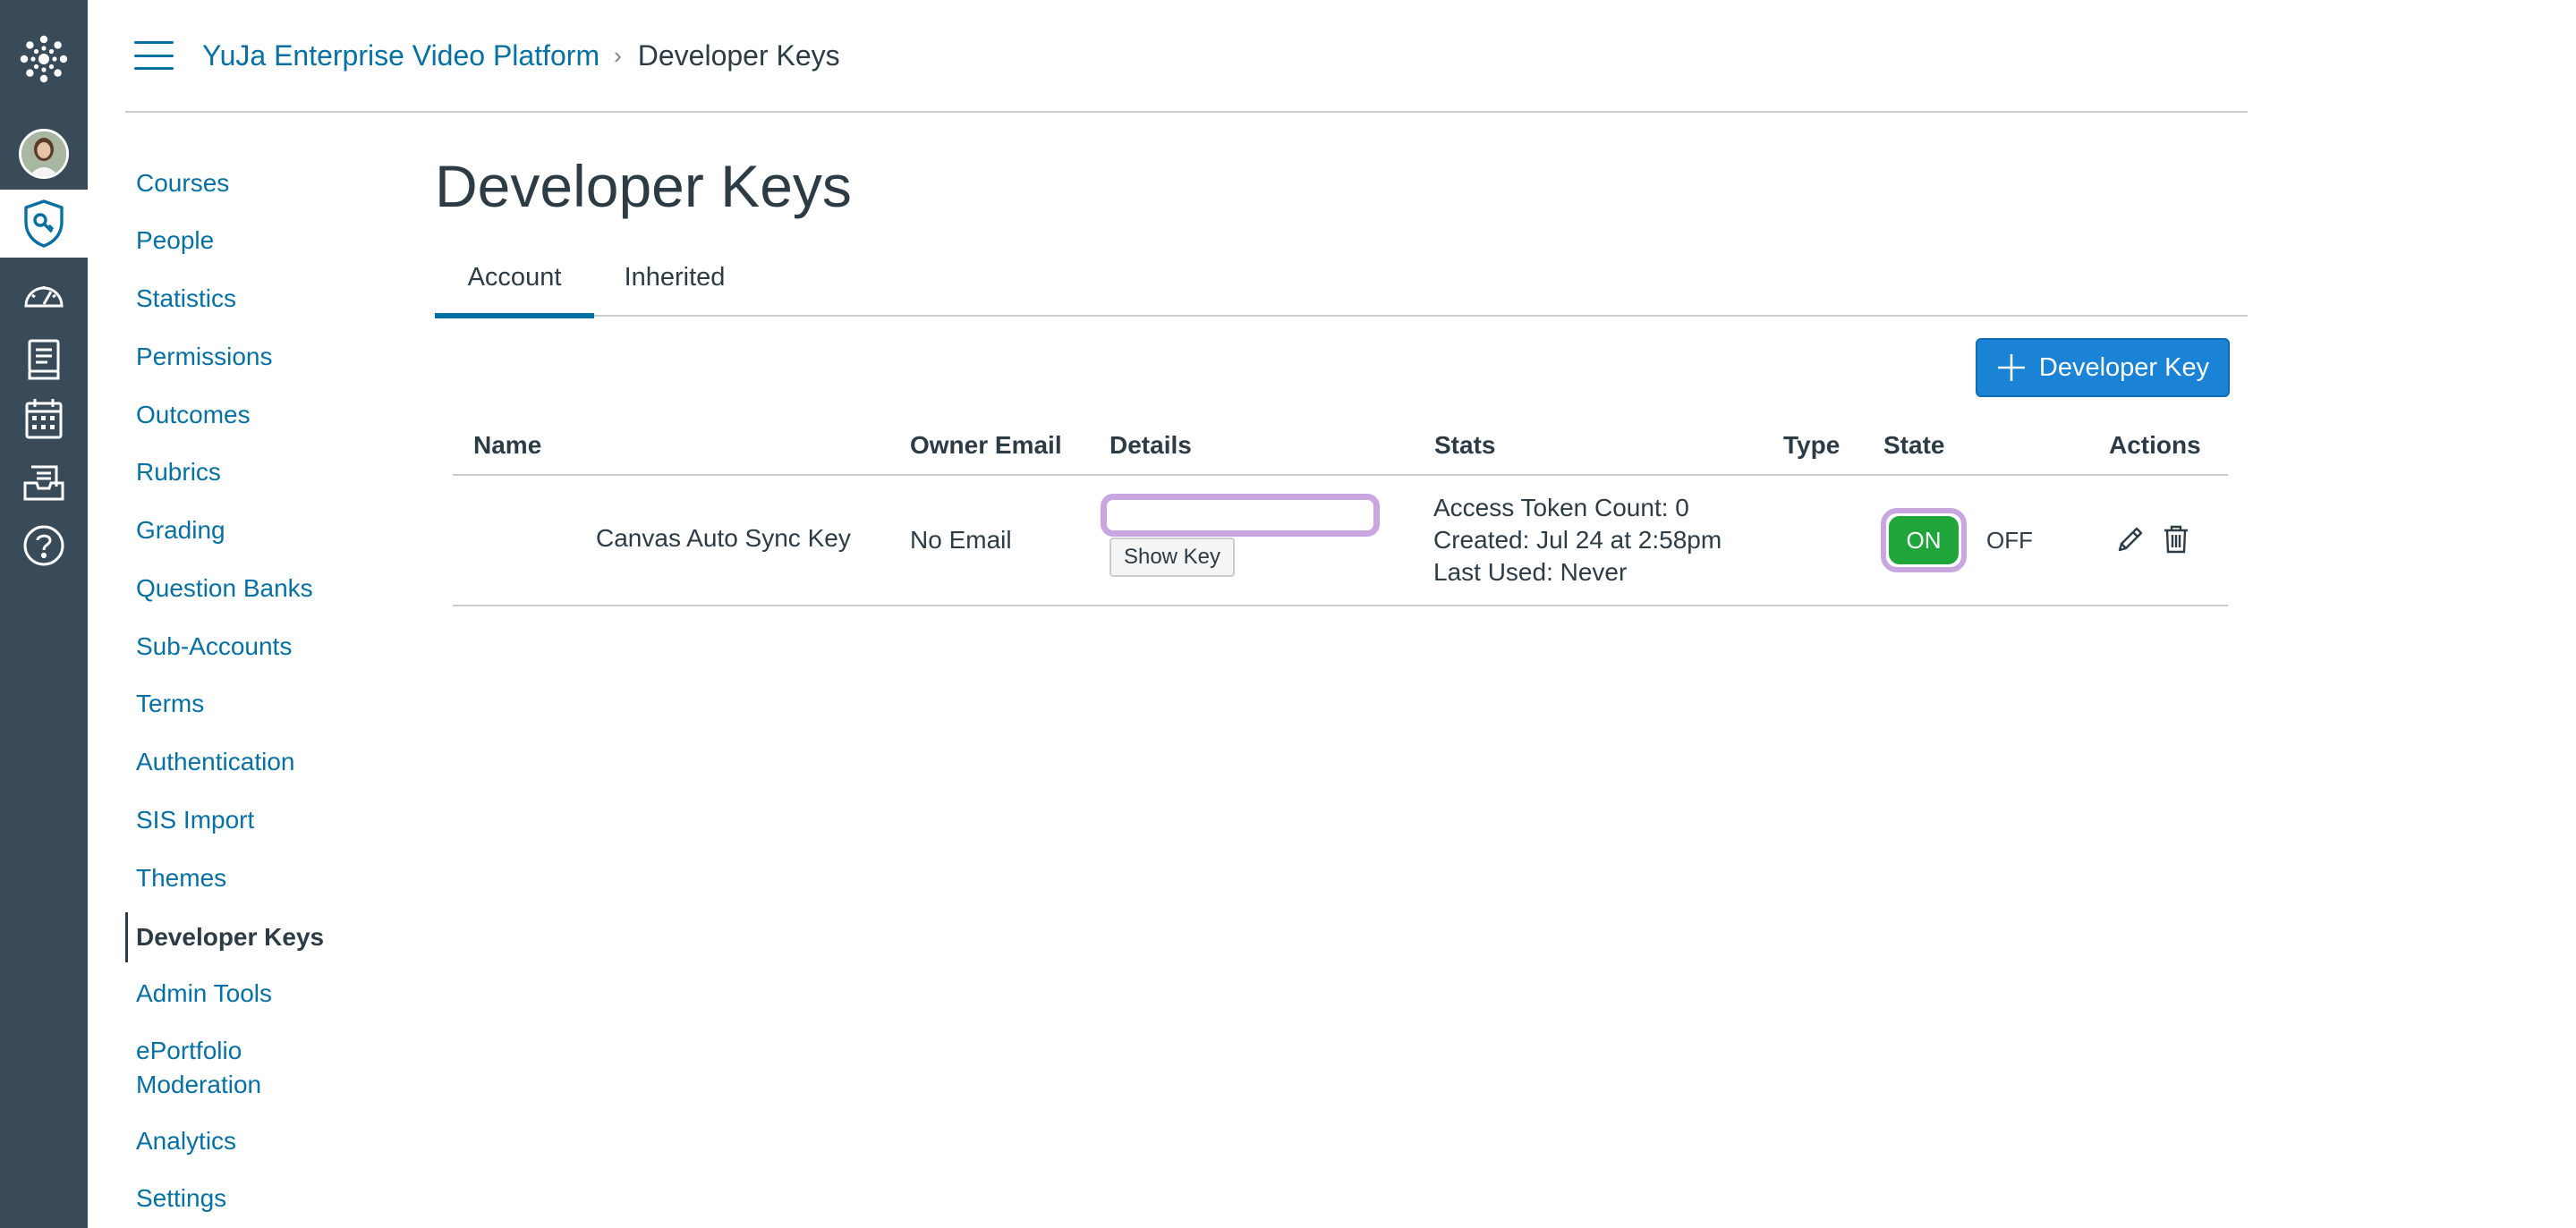 This screenshot has width=2576, height=1228. I want to click on column-header-state: State, so click(1914, 445).